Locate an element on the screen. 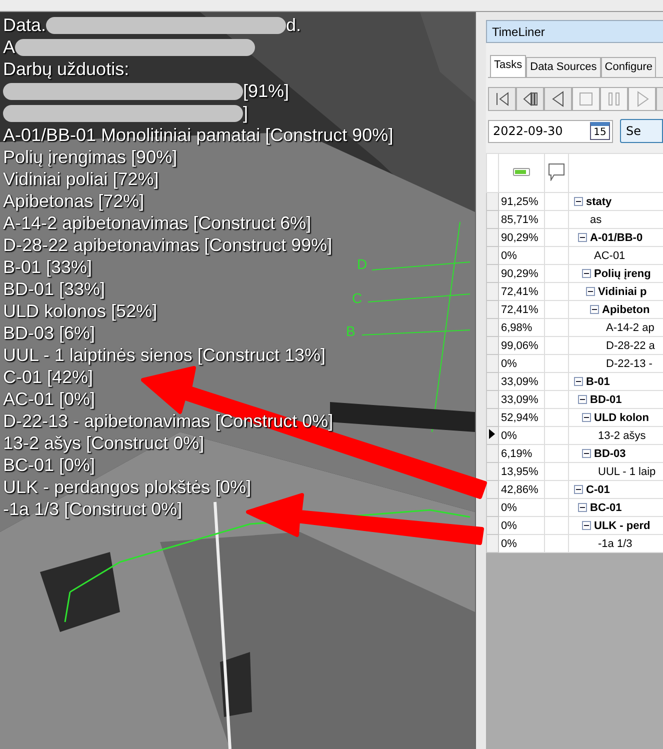 The width and height of the screenshot is (663, 749). calendar-icon: 15 is located at coordinates (600, 131).